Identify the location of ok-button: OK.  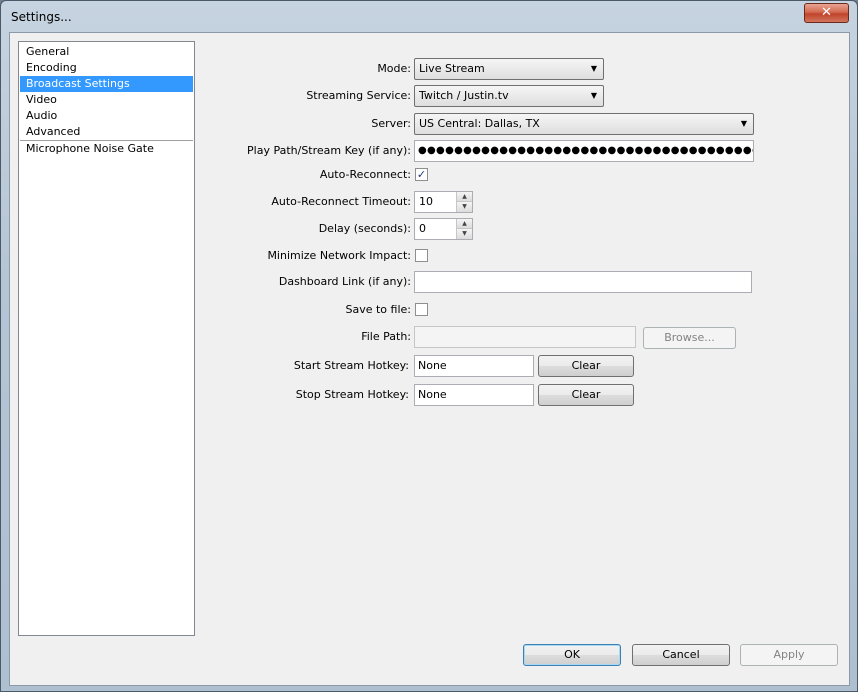
(572, 655).